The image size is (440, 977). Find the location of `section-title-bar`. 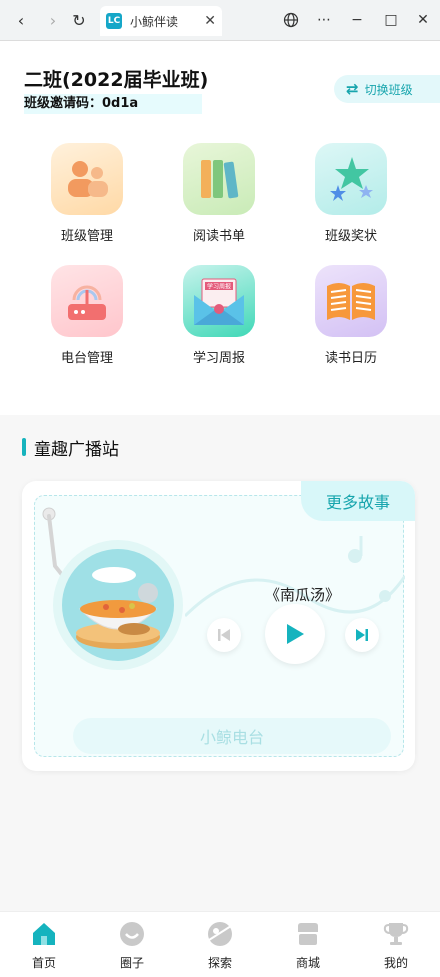

section-title-bar is located at coordinates (24, 447).